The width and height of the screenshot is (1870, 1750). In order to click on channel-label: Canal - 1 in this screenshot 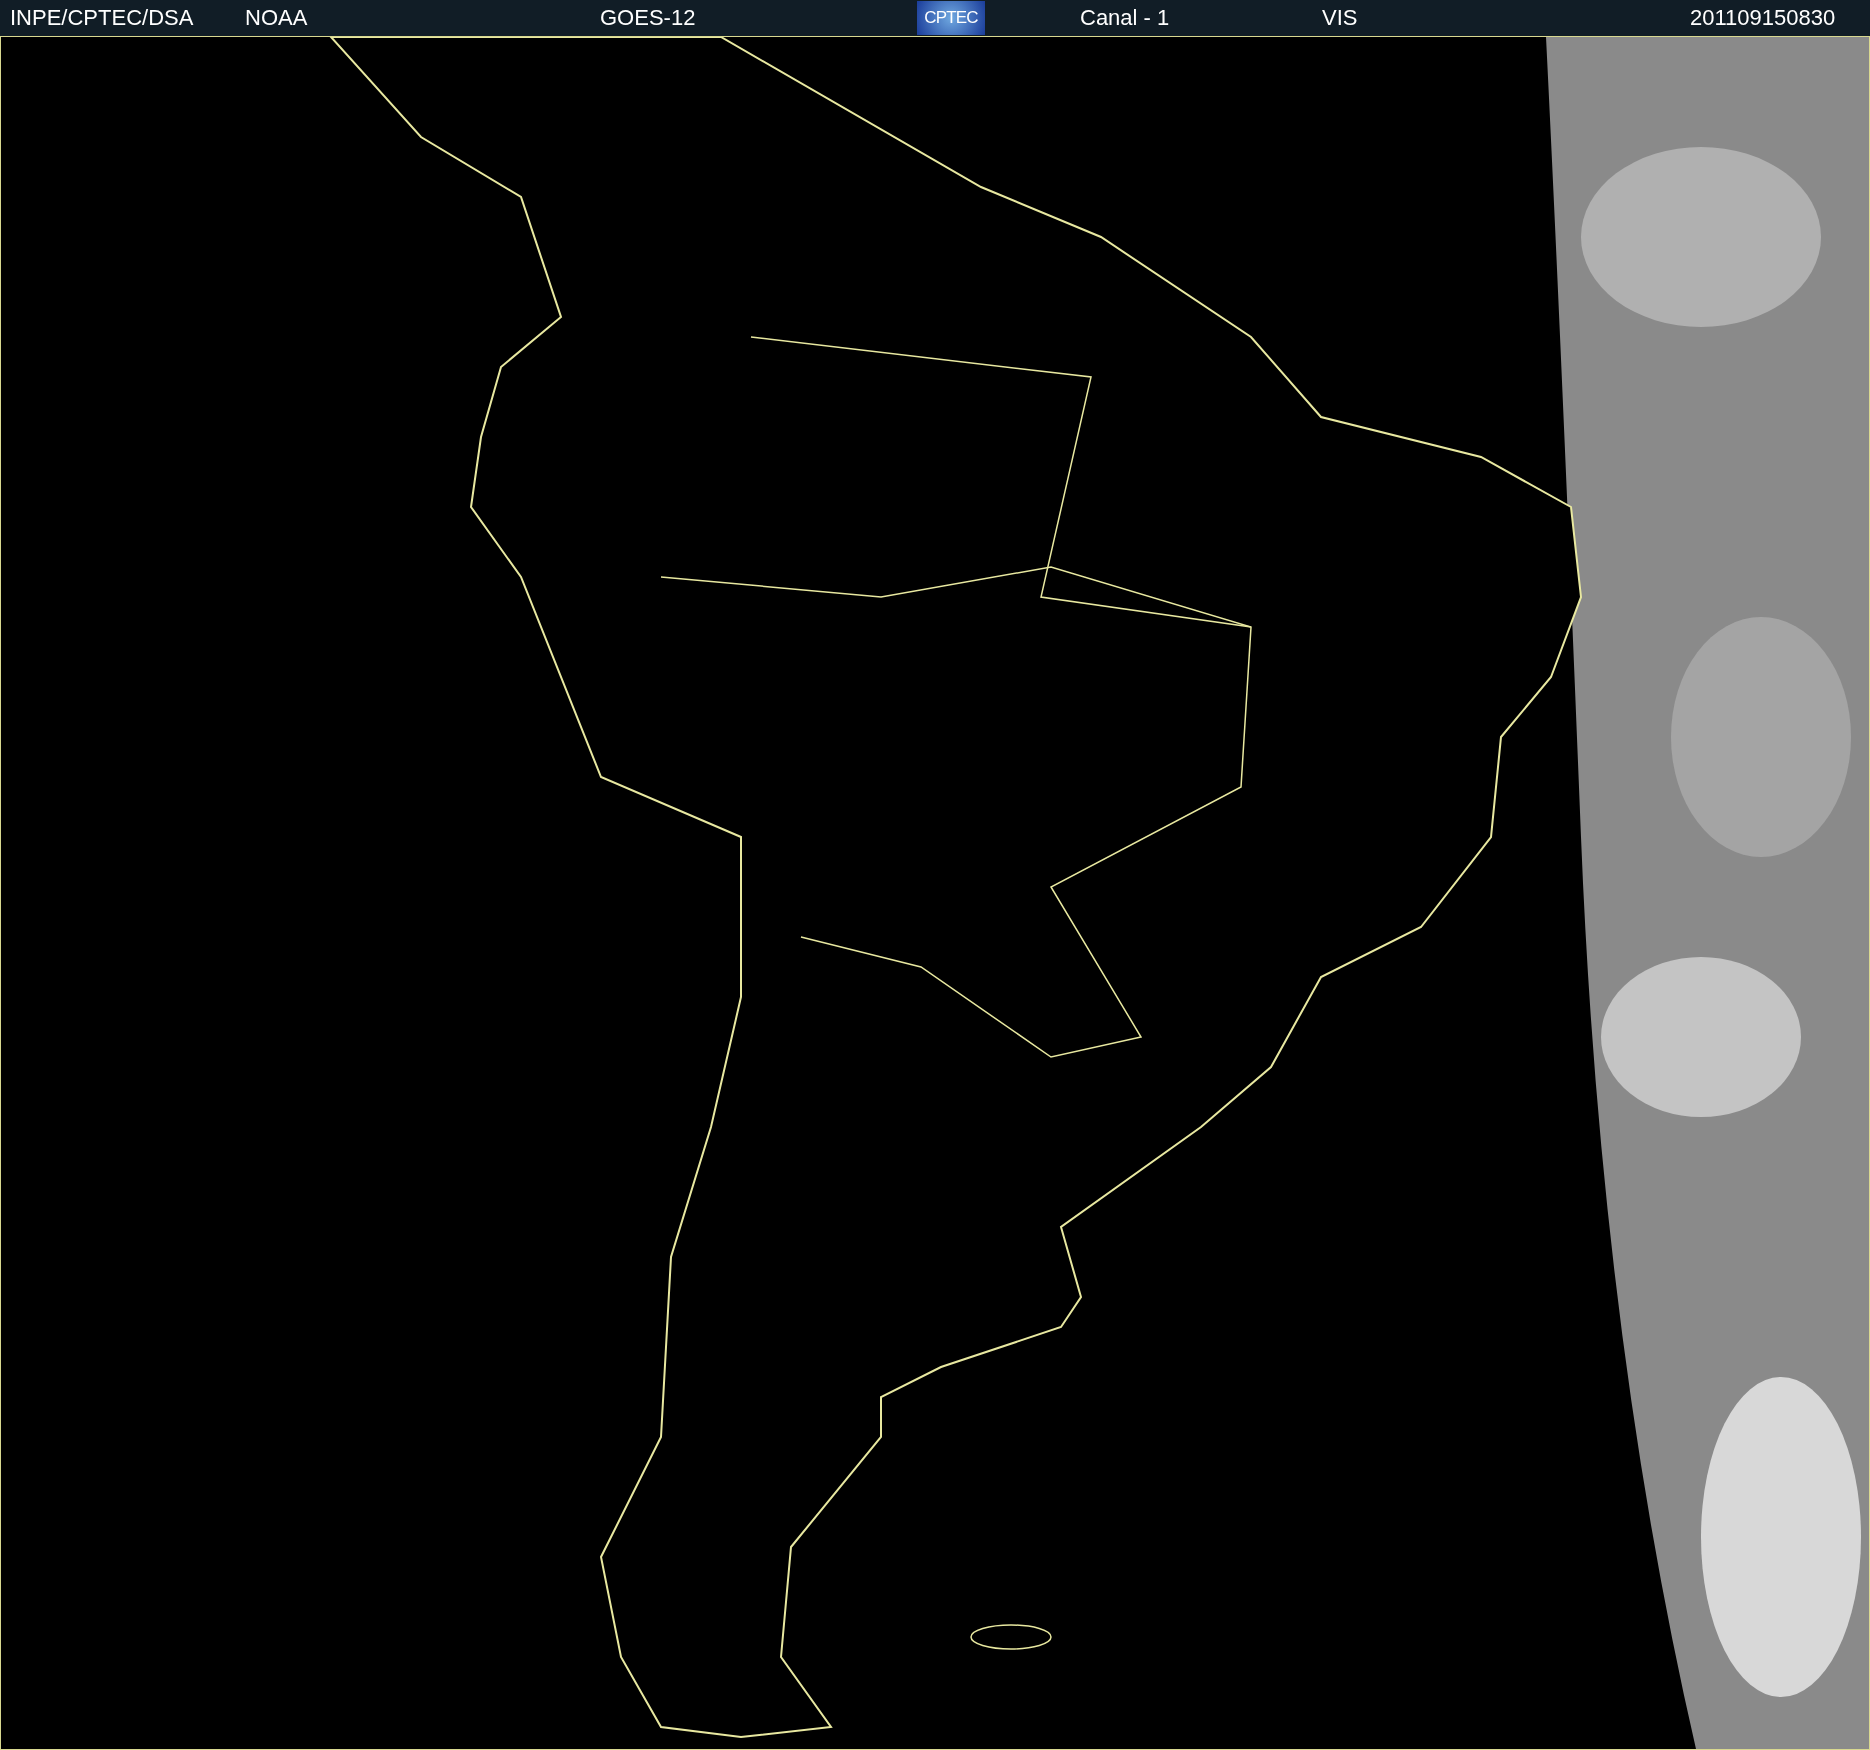, I will do `click(1125, 18)`.